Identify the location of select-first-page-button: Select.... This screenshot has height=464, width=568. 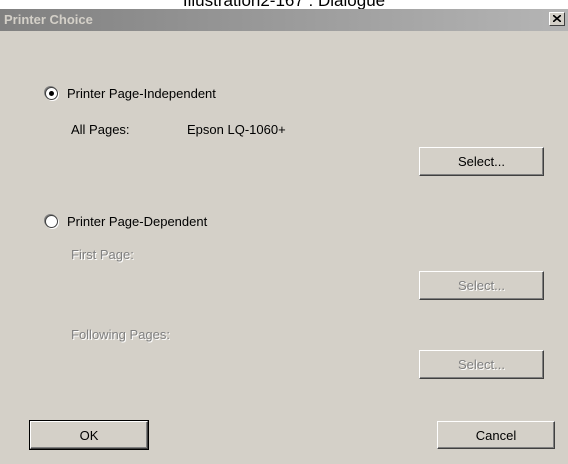
(481, 285).